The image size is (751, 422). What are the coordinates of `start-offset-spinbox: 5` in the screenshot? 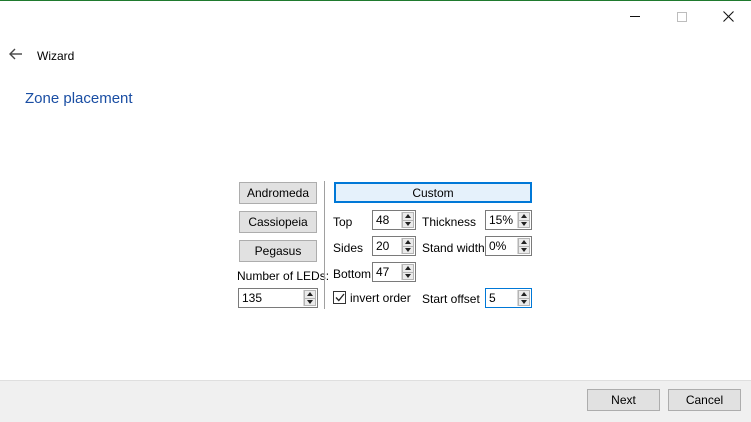 It's located at (508, 298).